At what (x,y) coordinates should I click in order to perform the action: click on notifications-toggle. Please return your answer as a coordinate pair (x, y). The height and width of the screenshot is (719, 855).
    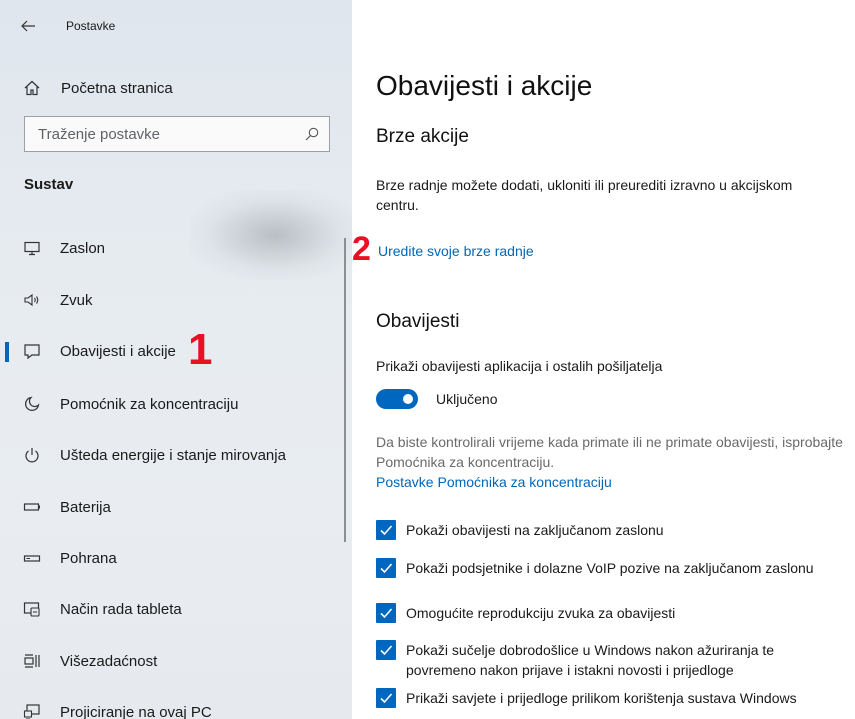
    Looking at the image, I should click on (397, 399).